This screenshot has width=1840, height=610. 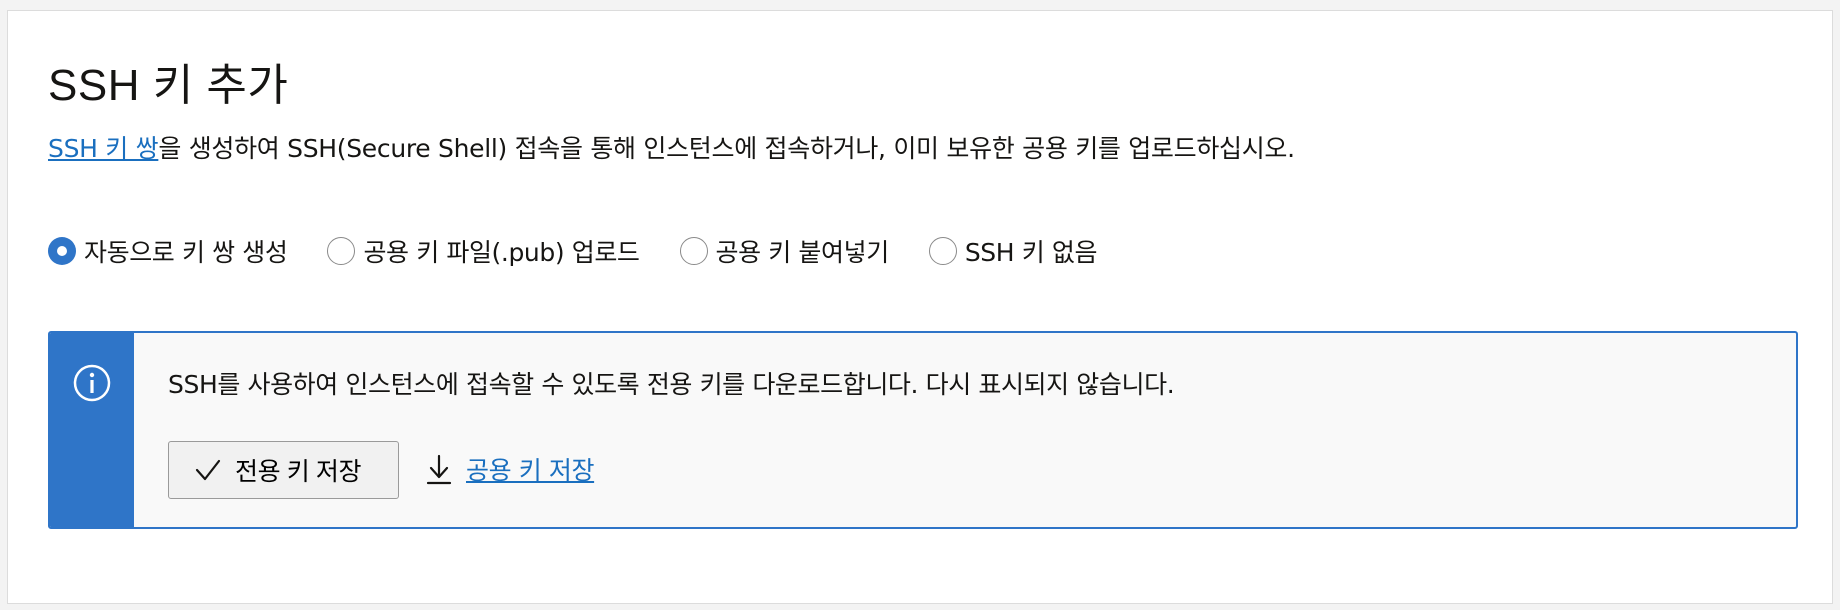 What do you see at coordinates (92, 430) in the screenshot?
I see `info-sidebar` at bounding box center [92, 430].